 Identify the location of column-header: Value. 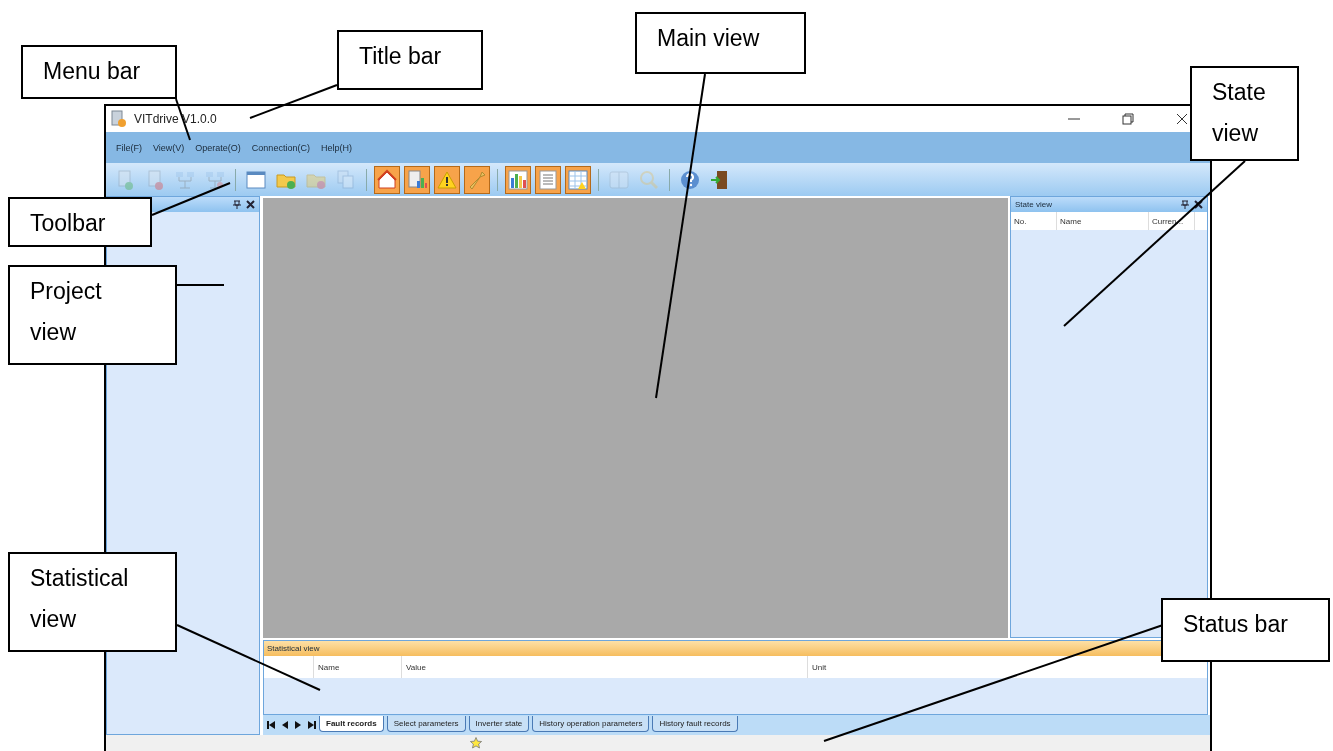
(605, 667).